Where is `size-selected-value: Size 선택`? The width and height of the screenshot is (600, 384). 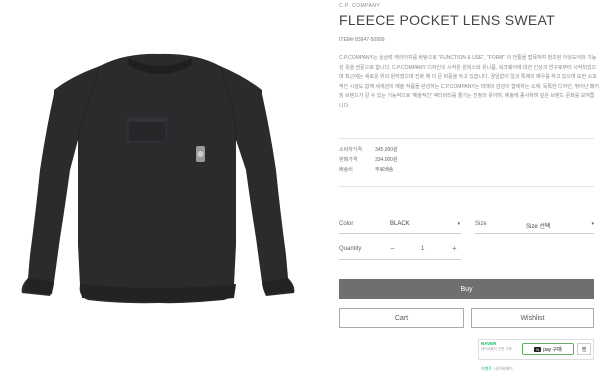
size-selected-value: Size 선택 is located at coordinates (538, 227).